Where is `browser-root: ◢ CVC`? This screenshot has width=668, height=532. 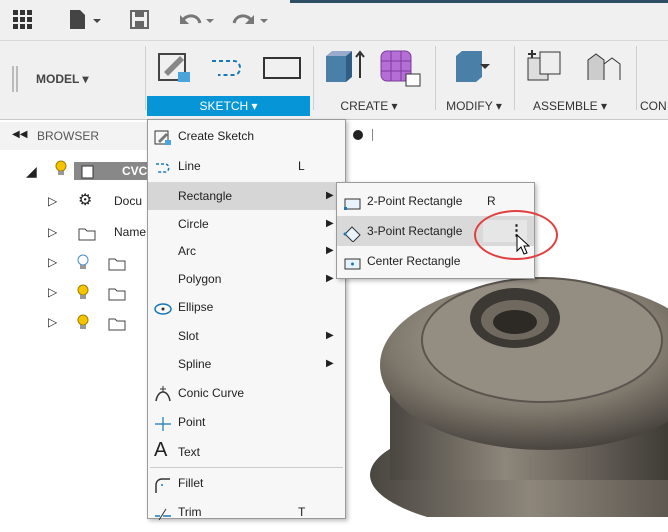 browser-root: ◢ CVC is located at coordinates (90, 172).